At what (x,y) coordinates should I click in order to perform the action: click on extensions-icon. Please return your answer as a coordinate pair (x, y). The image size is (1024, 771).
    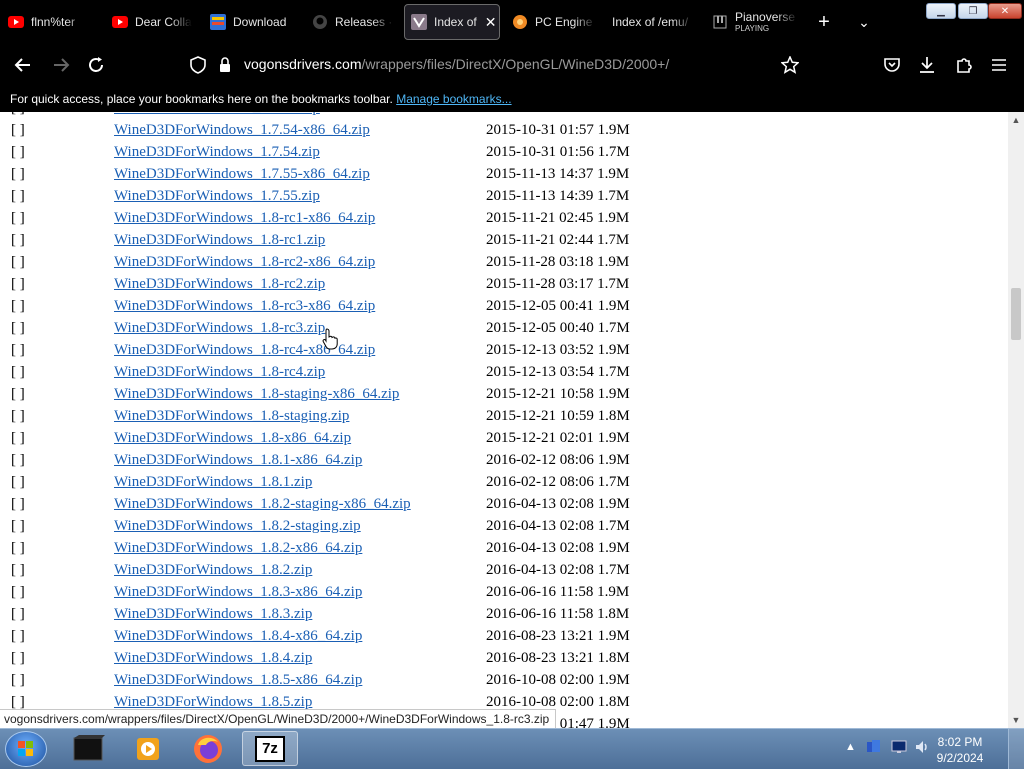
    Looking at the image, I should click on (964, 65).